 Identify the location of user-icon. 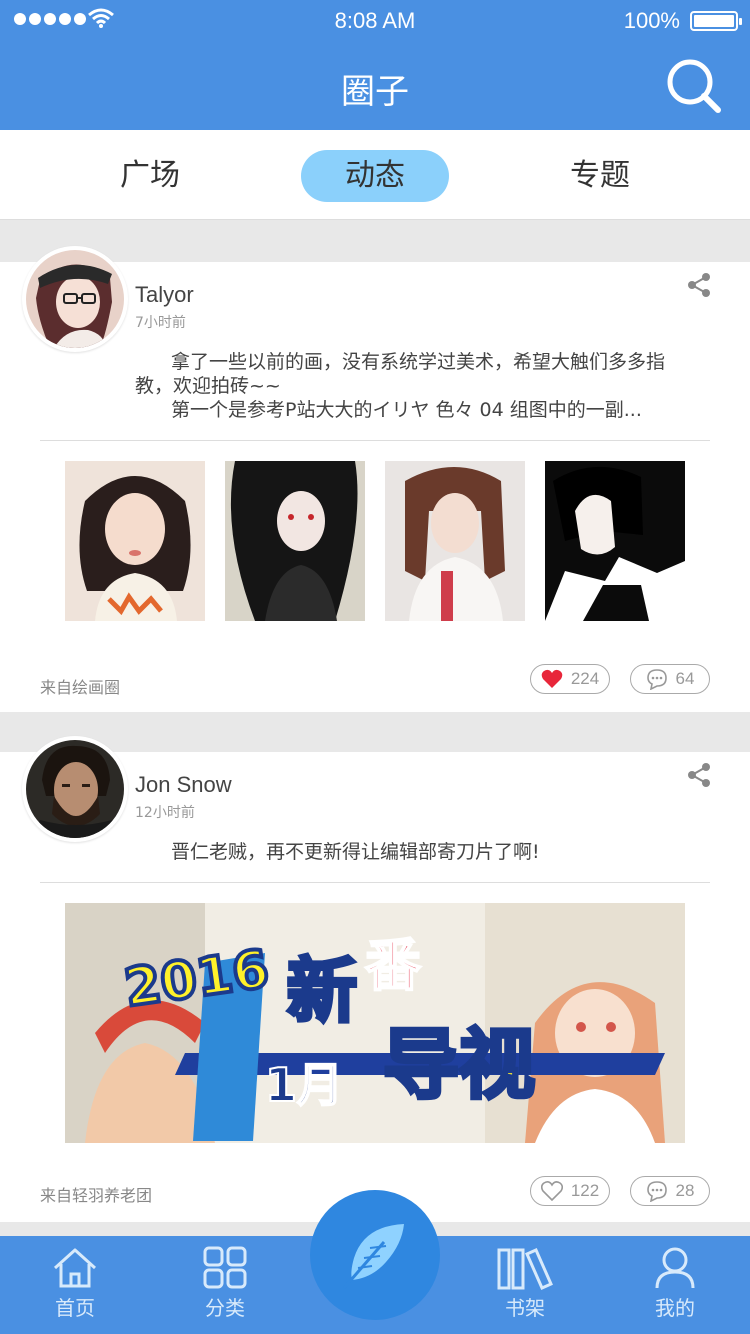
(675, 1268).